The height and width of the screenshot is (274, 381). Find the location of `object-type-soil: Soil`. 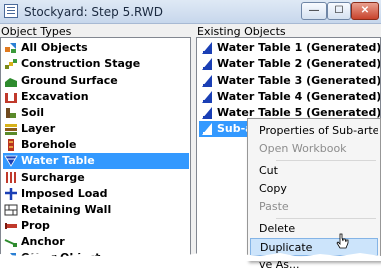

object-type-soil: Soil is located at coordinates (25, 113).